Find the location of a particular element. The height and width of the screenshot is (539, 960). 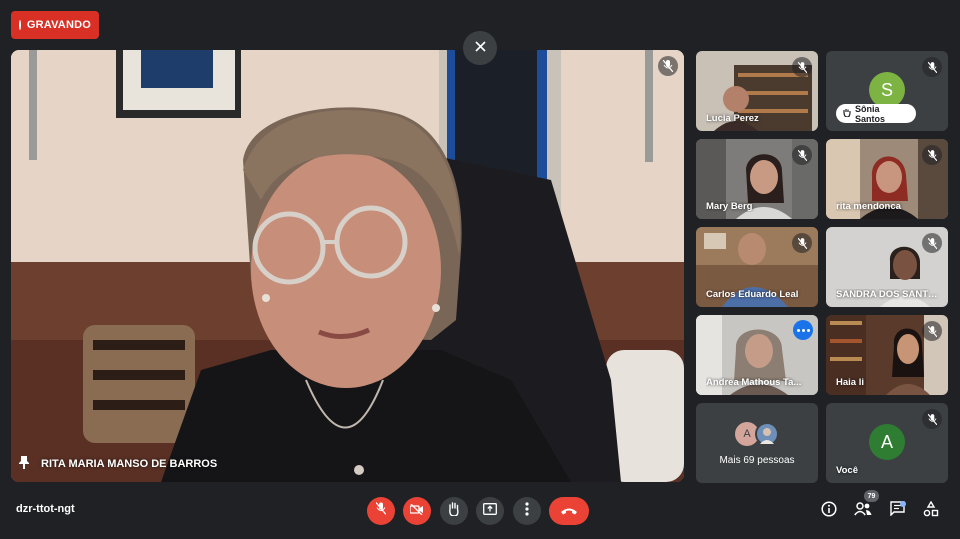

participant-name: rita mendonca is located at coordinates (868, 206).